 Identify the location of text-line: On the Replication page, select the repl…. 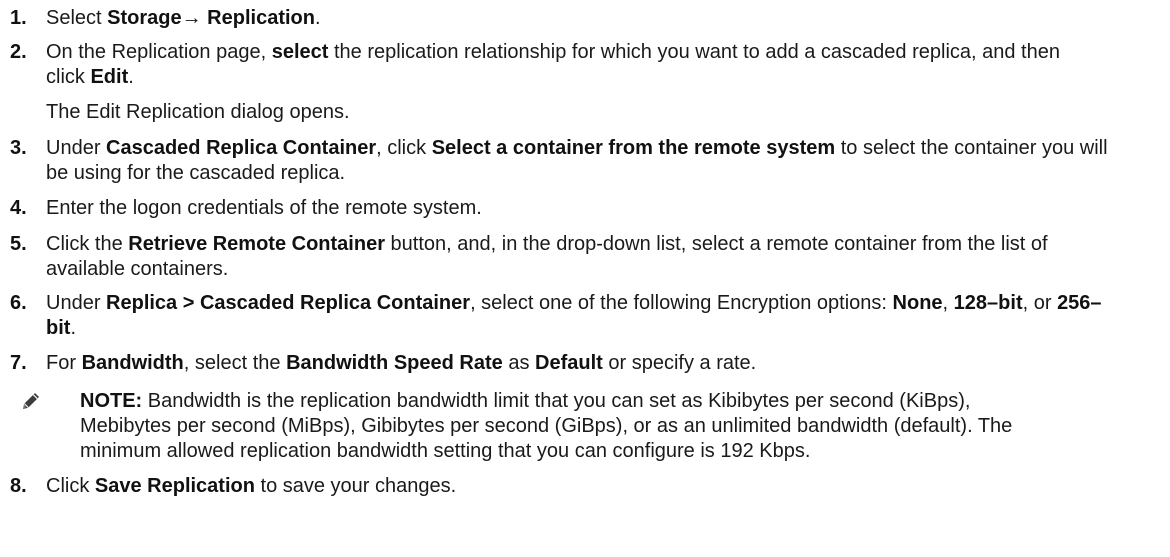
(608, 52).